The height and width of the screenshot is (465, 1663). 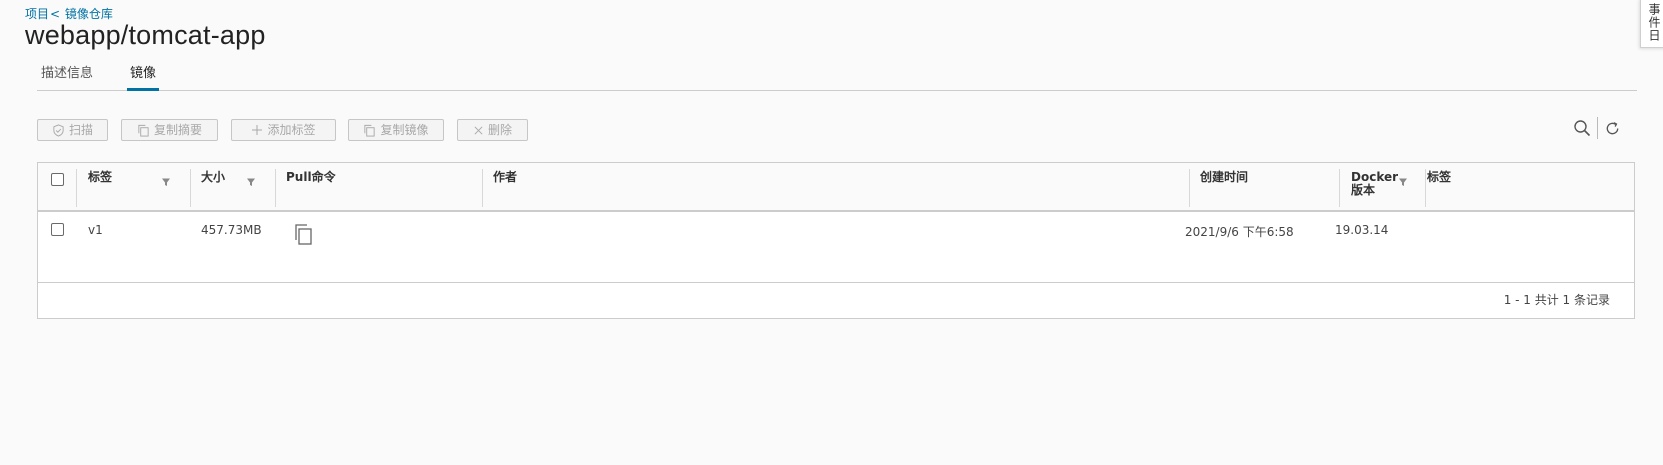 What do you see at coordinates (37, 14) in the screenshot?
I see `breadcrumb-project-link: 项目` at bounding box center [37, 14].